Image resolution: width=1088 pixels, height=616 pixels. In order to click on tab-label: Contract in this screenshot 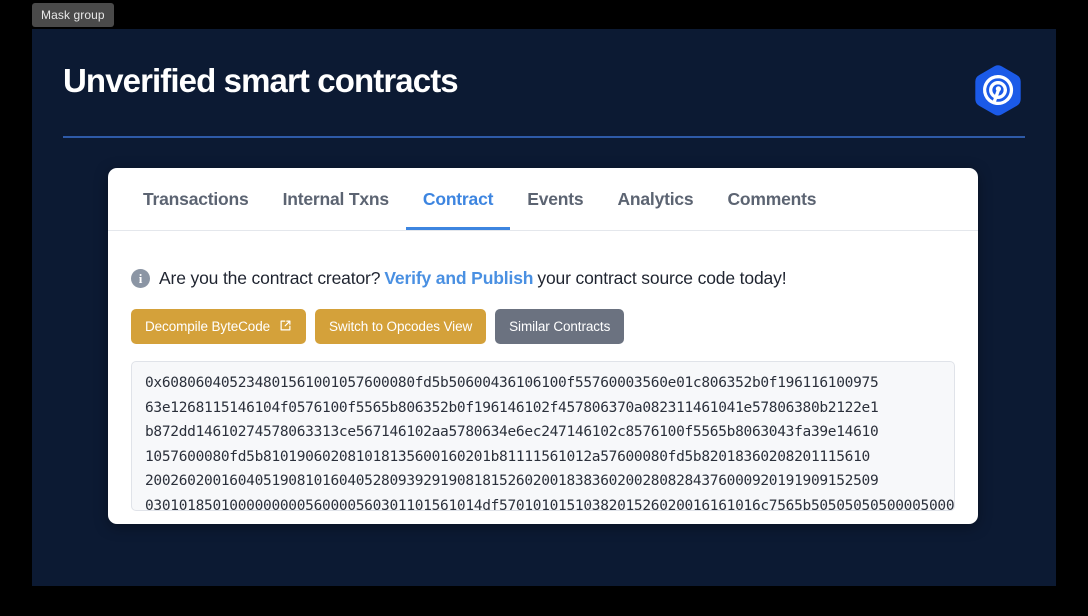, I will do `click(458, 198)`.